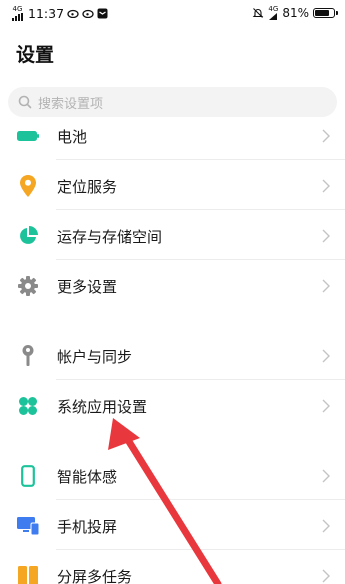 The width and height of the screenshot is (345, 584). Describe the element at coordinates (172, 568) in the screenshot. I see `settings-item-split-screen: 分屏多任务` at that location.